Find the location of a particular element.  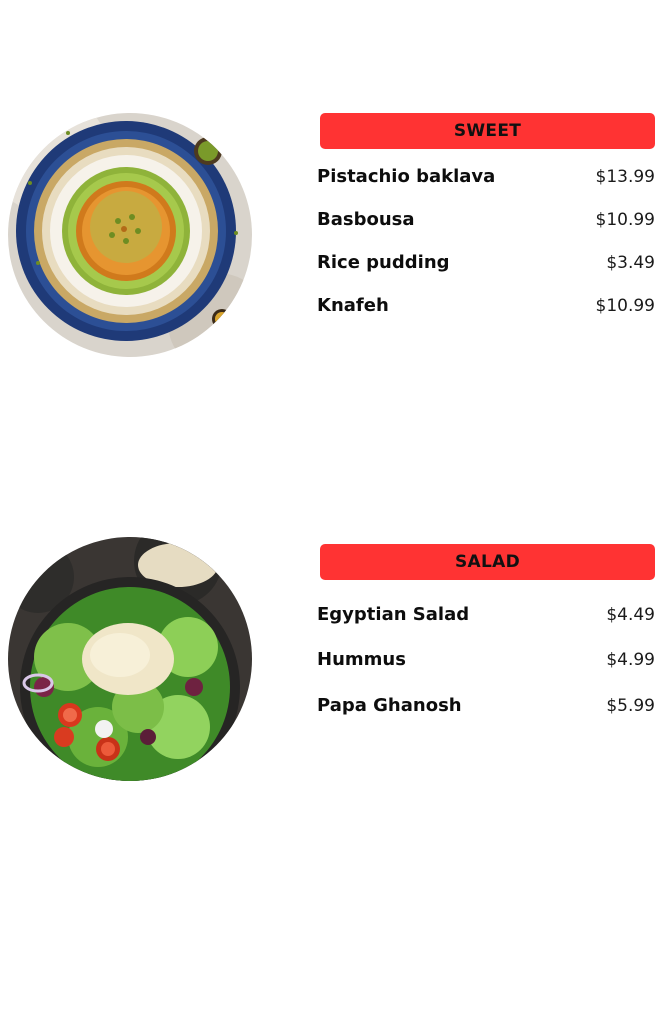

item-name: Egyptian Salad is located at coordinates (393, 614).